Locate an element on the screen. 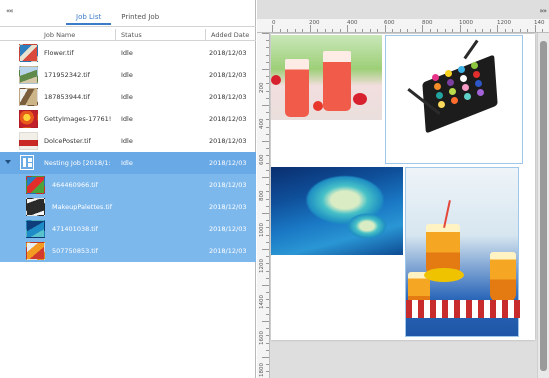 This screenshot has width=549, height=378. tab-printed-job: Printed Job is located at coordinates (140, 18).